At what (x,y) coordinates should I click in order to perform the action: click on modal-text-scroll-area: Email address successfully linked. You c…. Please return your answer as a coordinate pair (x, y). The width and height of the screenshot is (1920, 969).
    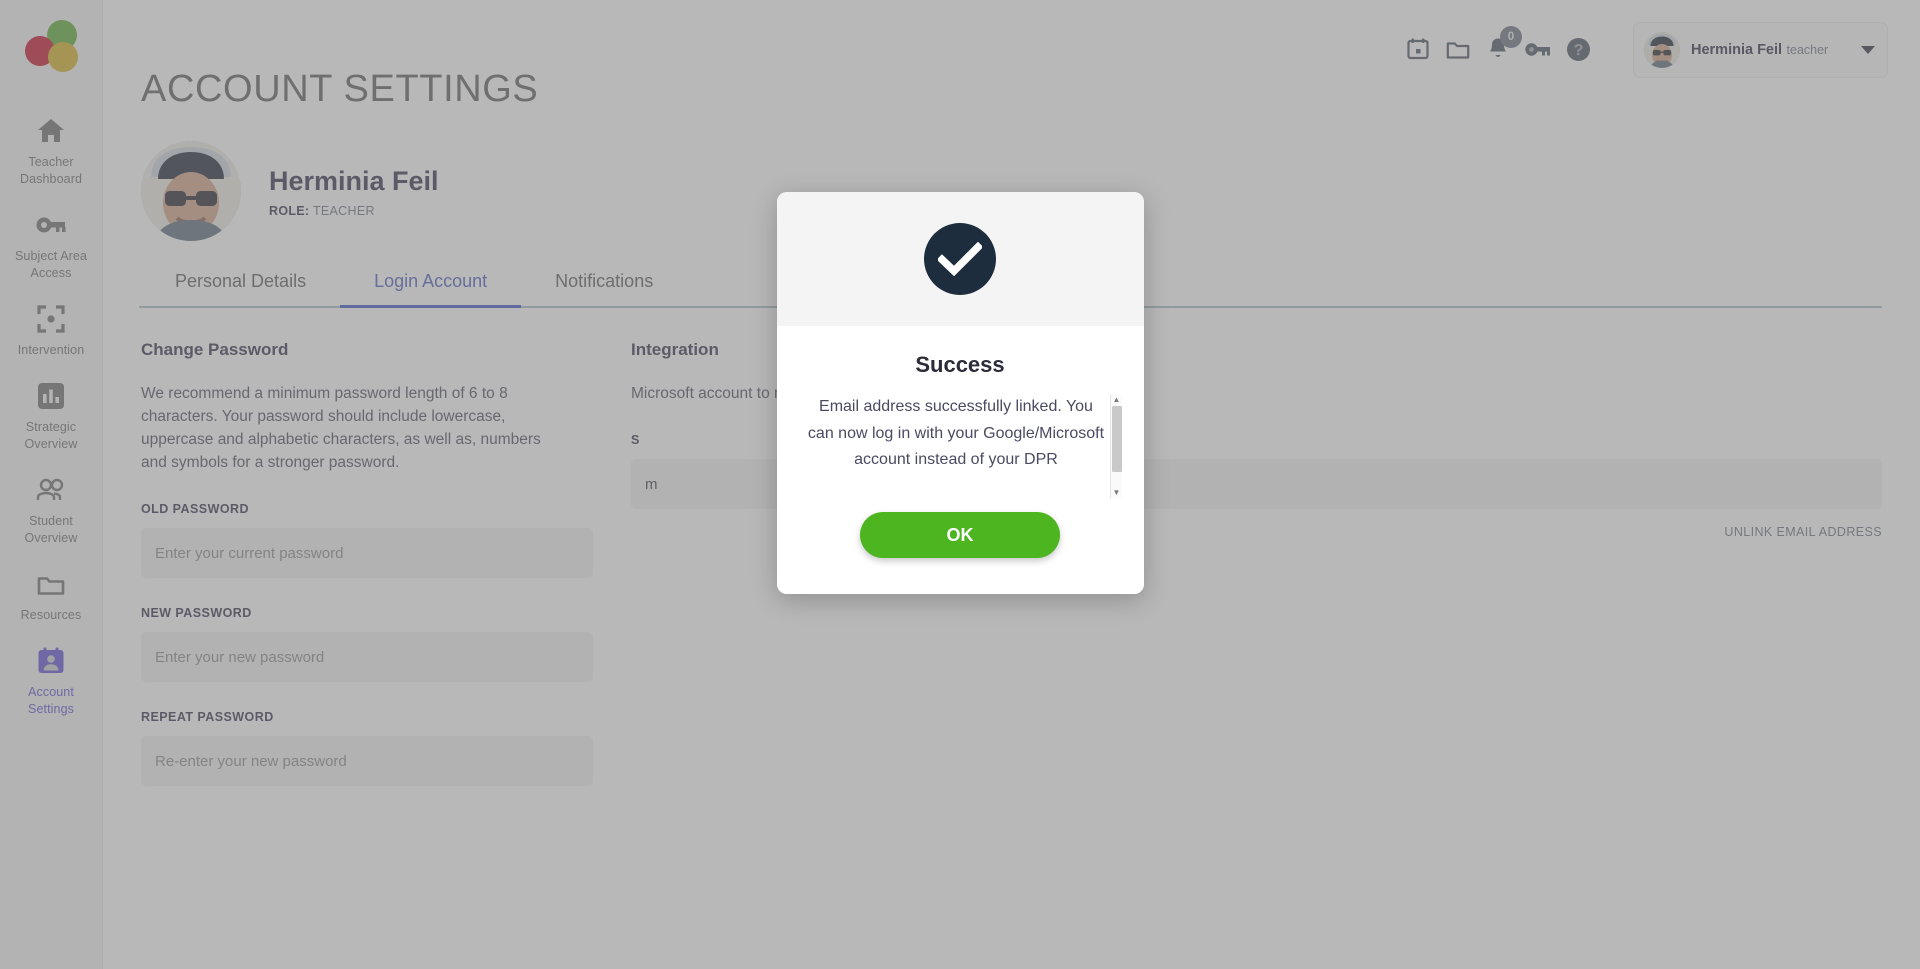
    Looking at the image, I should click on (960, 446).